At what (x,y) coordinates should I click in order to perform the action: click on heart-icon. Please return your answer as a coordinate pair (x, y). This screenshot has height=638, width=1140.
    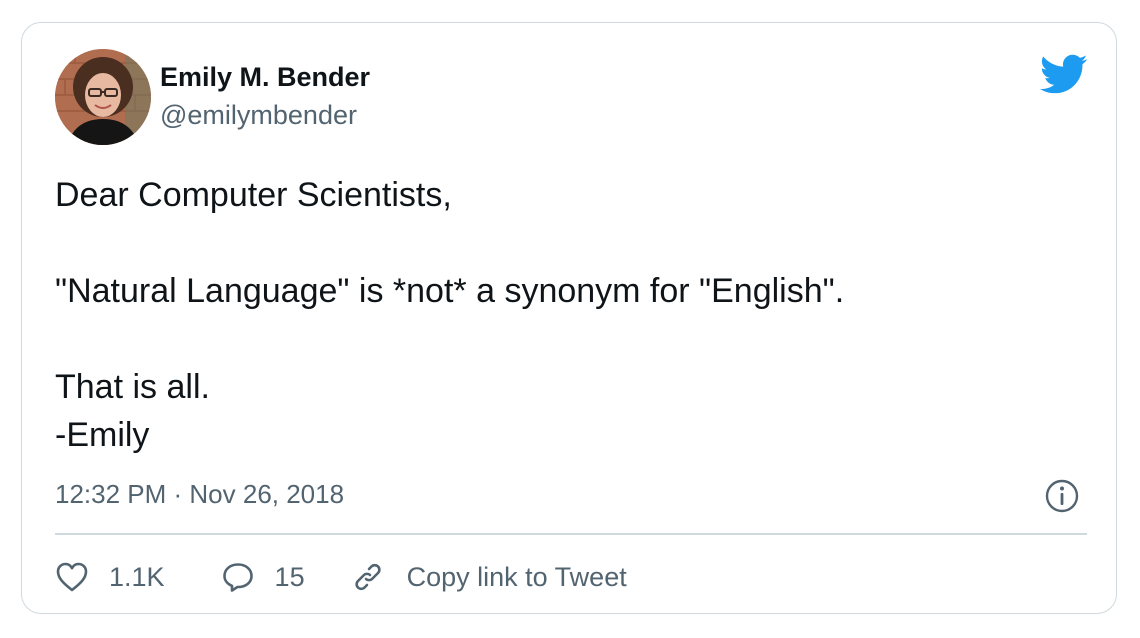
    Looking at the image, I should click on (72, 577).